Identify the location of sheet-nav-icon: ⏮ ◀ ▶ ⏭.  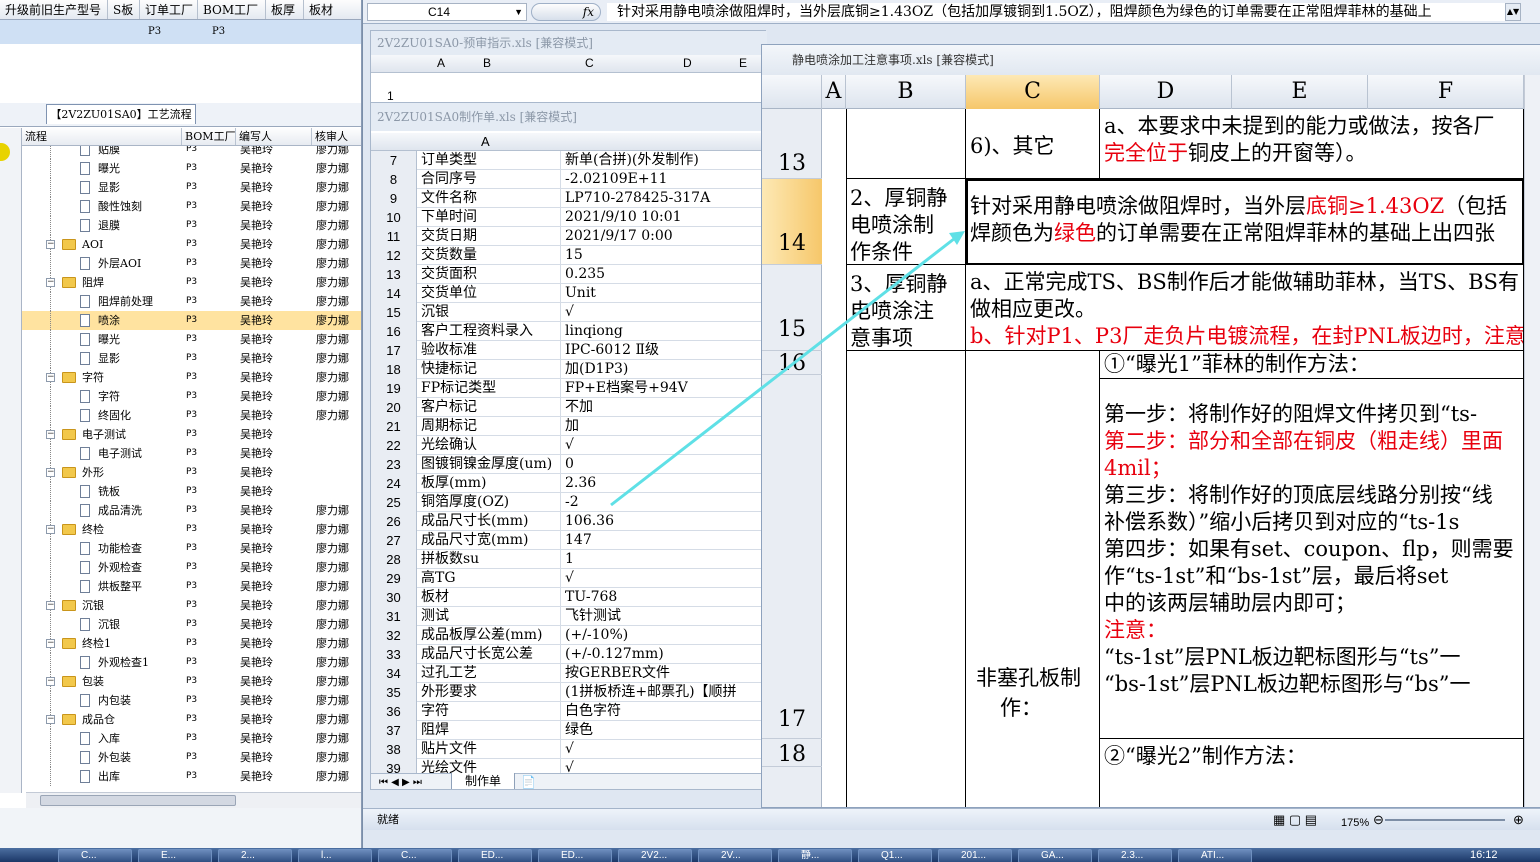
(400, 781).